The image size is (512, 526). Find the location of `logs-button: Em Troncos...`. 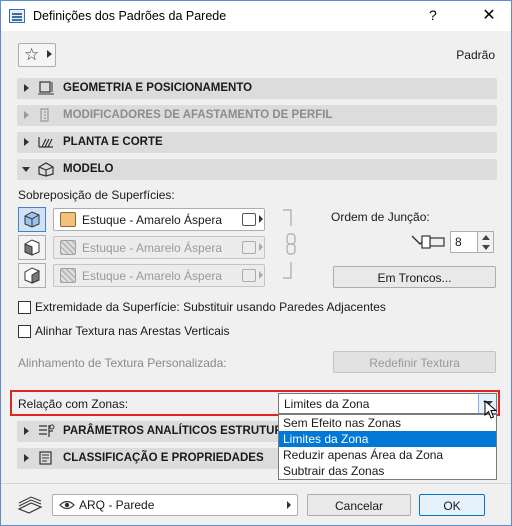

logs-button: Em Troncos... is located at coordinates (414, 277).